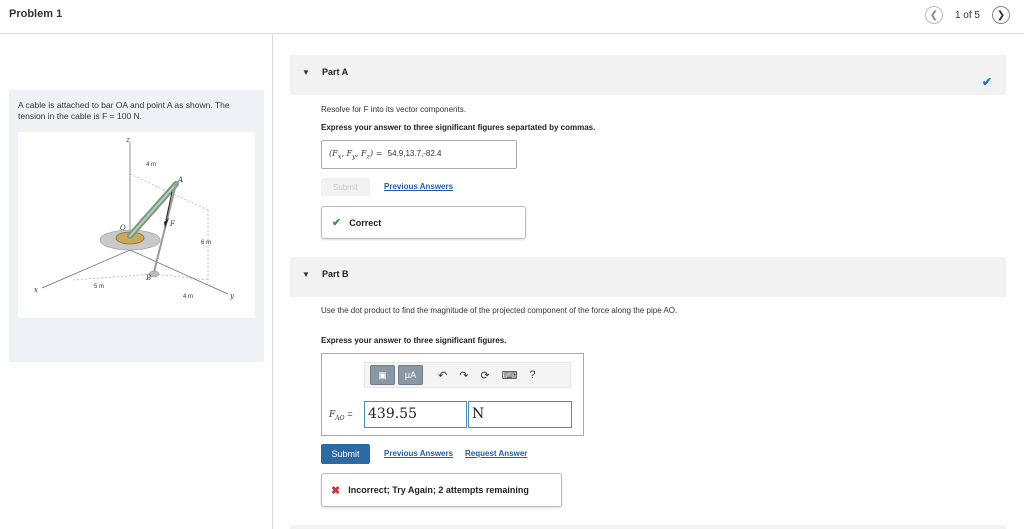 The image size is (1024, 529). Describe the element at coordinates (452, 394) in the screenshot. I see `part-b-answer-editor: ▣ μA ↶ ↷ ⟳ ⌨ ? FAO = 439.55 N` at that location.